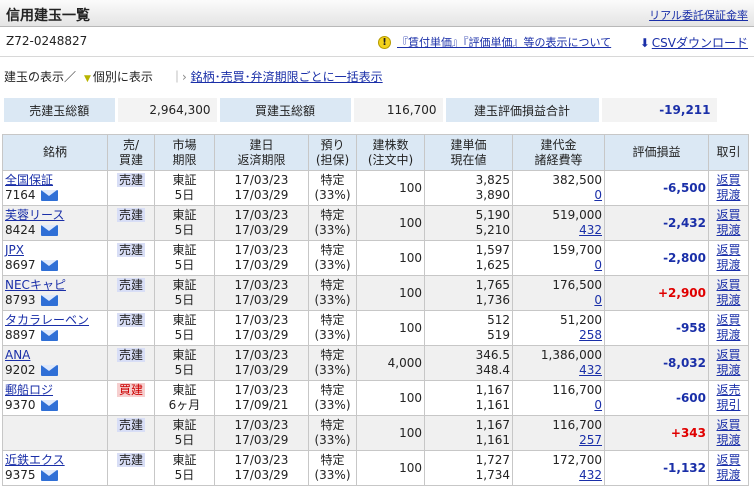 The height and width of the screenshot is (486, 754). I want to click on stock-name-link: NECキャピ, so click(55, 285).